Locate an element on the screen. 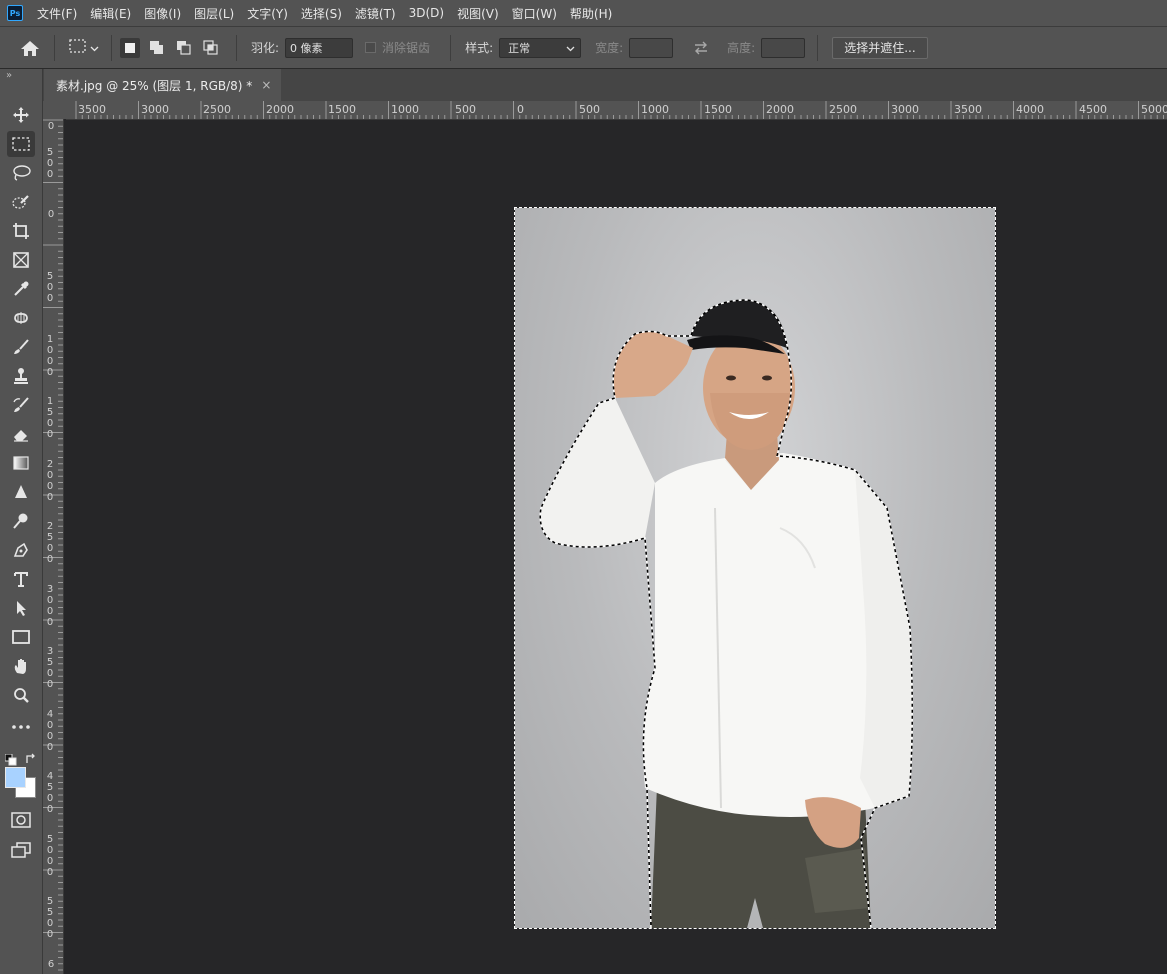 Image resolution: width=1167 pixels, height=974 pixels. move-tool-icon is located at coordinates (21, 115).